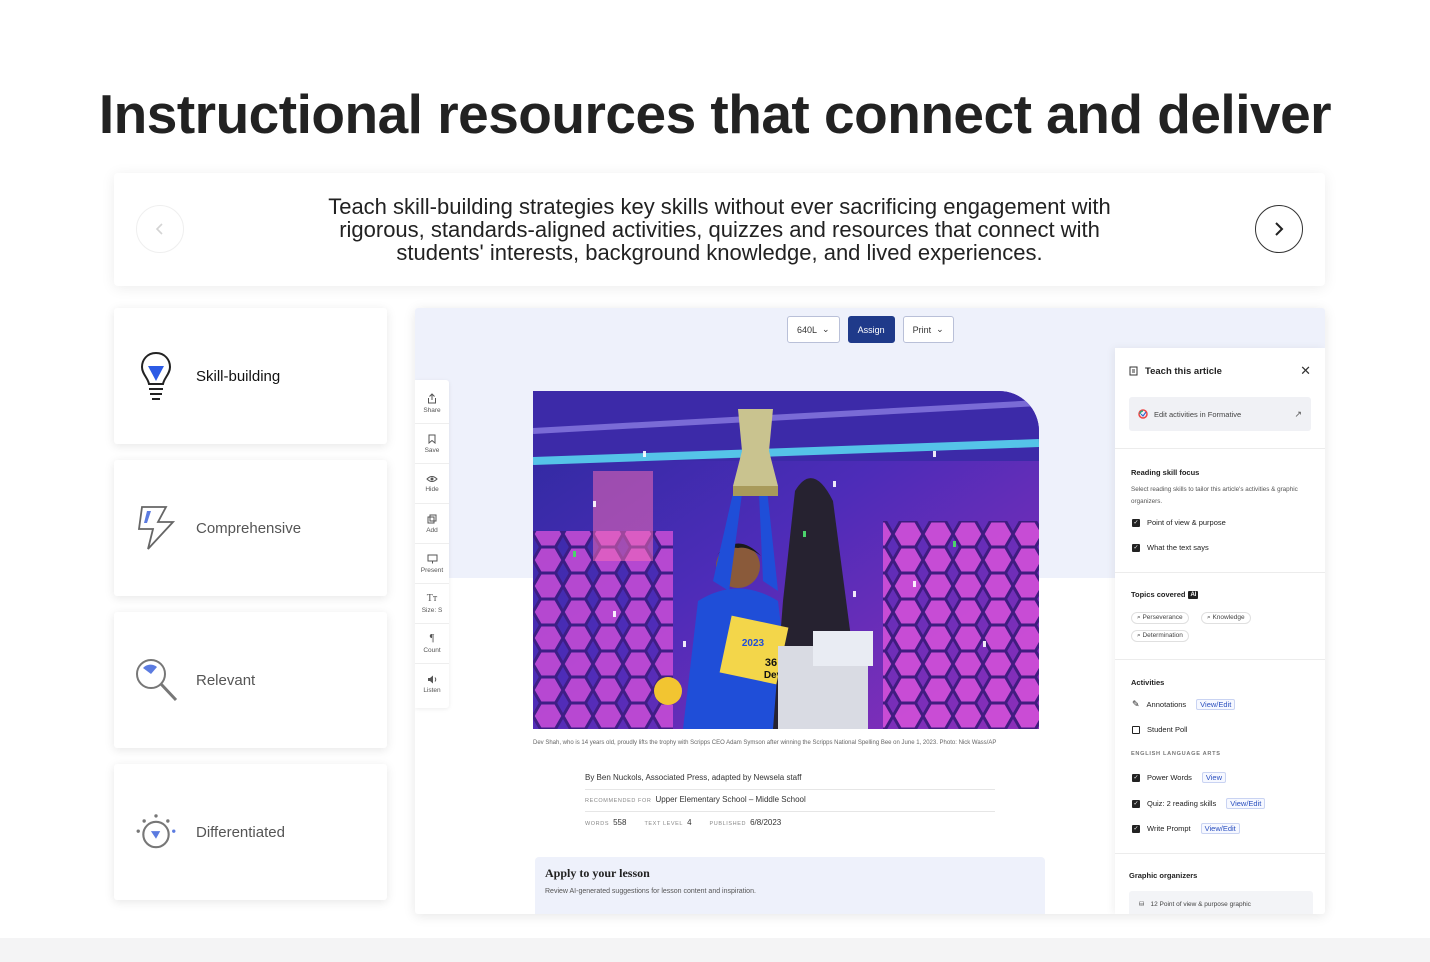  Describe the element at coordinates (715, 950) in the screenshot. I see `page-bottom-band` at that location.